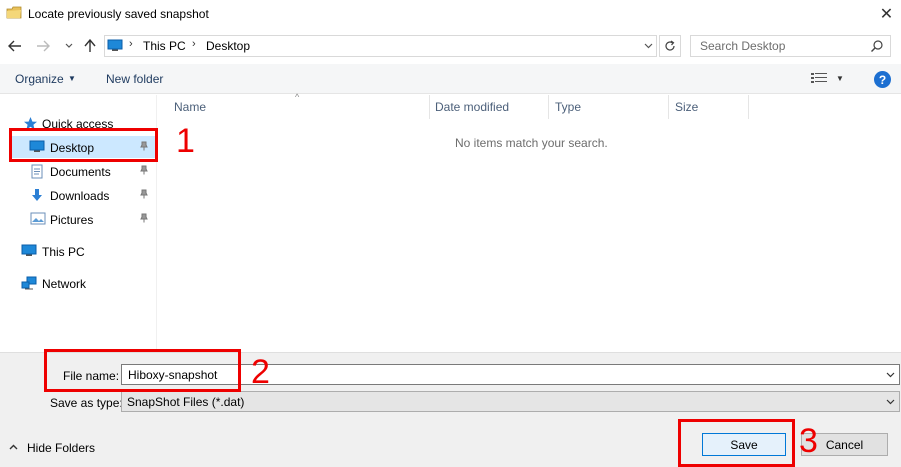 The width and height of the screenshot is (901, 467). I want to click on back-arrow-icon, so click(15, 46).